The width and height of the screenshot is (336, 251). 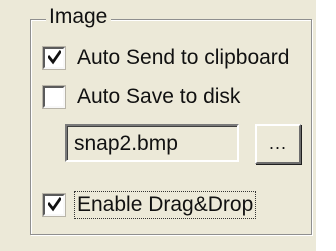 I want to click on auto-save-checkbox, so click(x=54, y=97).